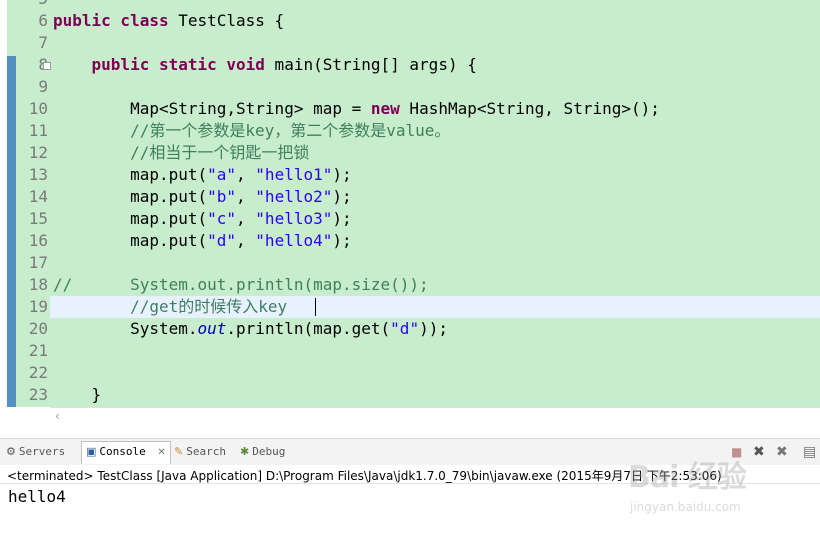  I want to click on text-caret, so click(315, 307).